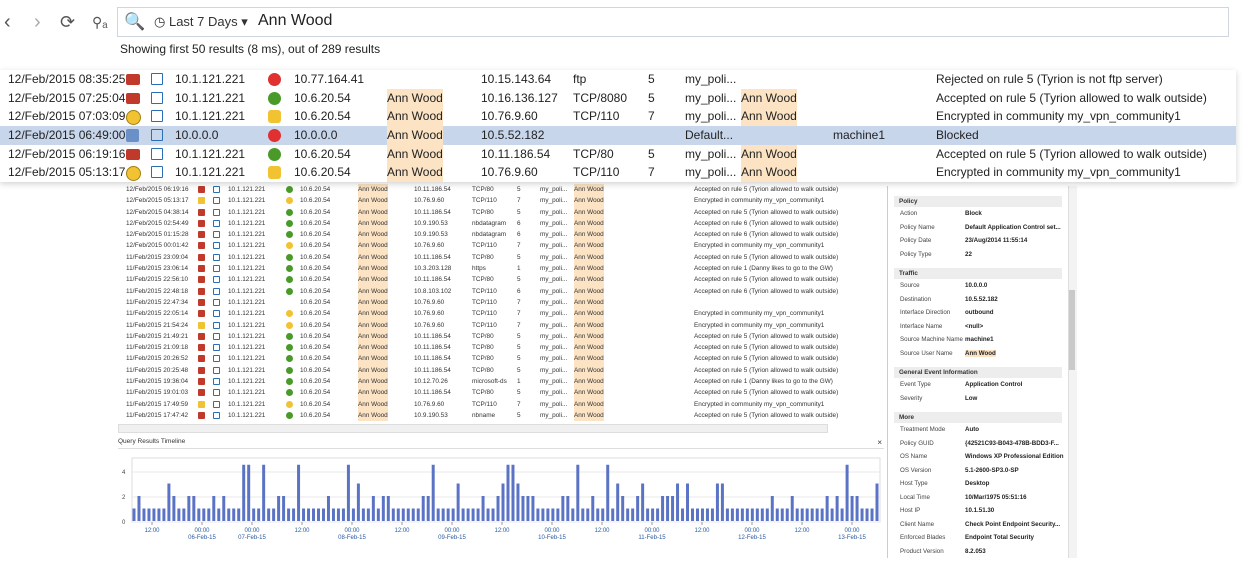 This screenshot has height=572, width=1244. I want to click on timeline-header: Query Results Timeline ×, so click(501, 443).